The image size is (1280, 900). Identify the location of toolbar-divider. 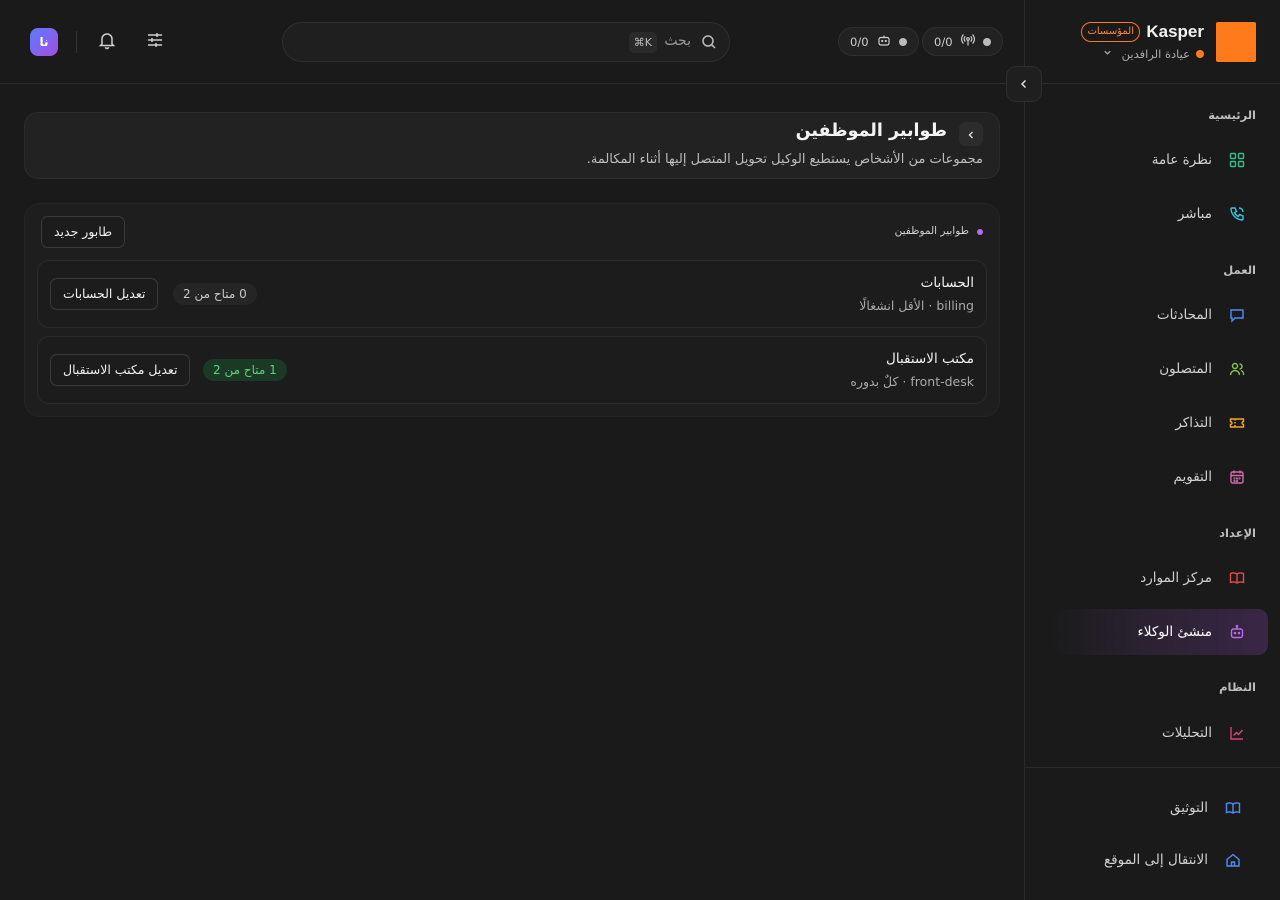
(76, 42).